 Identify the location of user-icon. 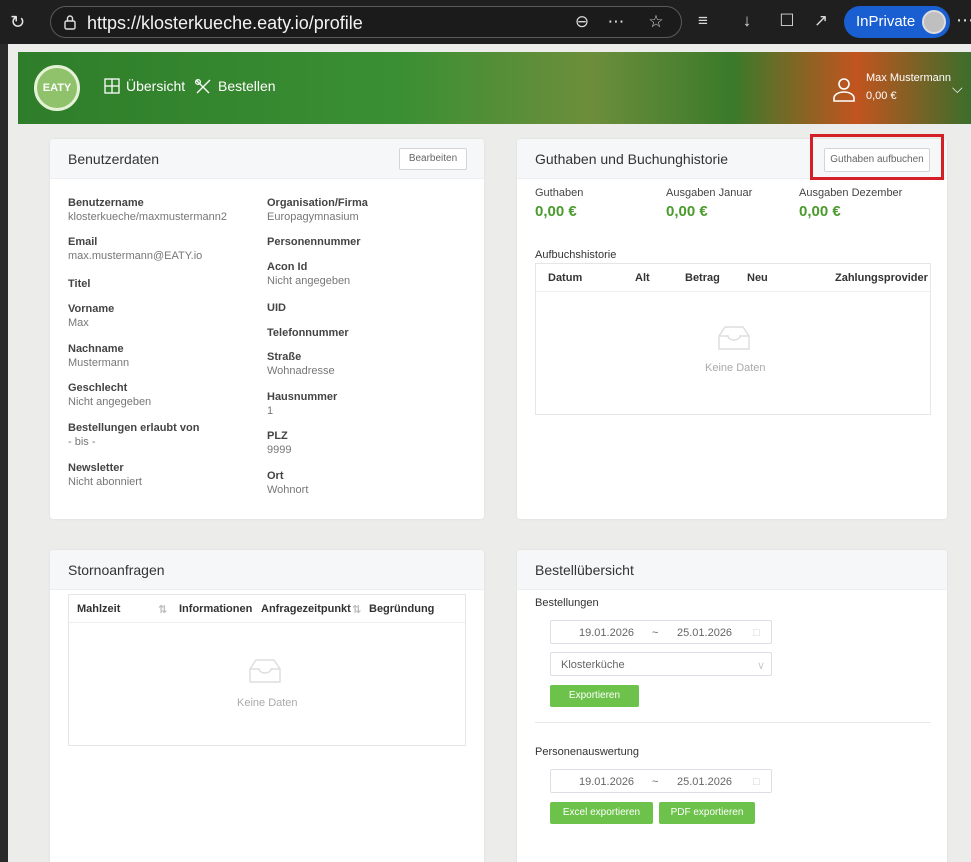
(844, 89).